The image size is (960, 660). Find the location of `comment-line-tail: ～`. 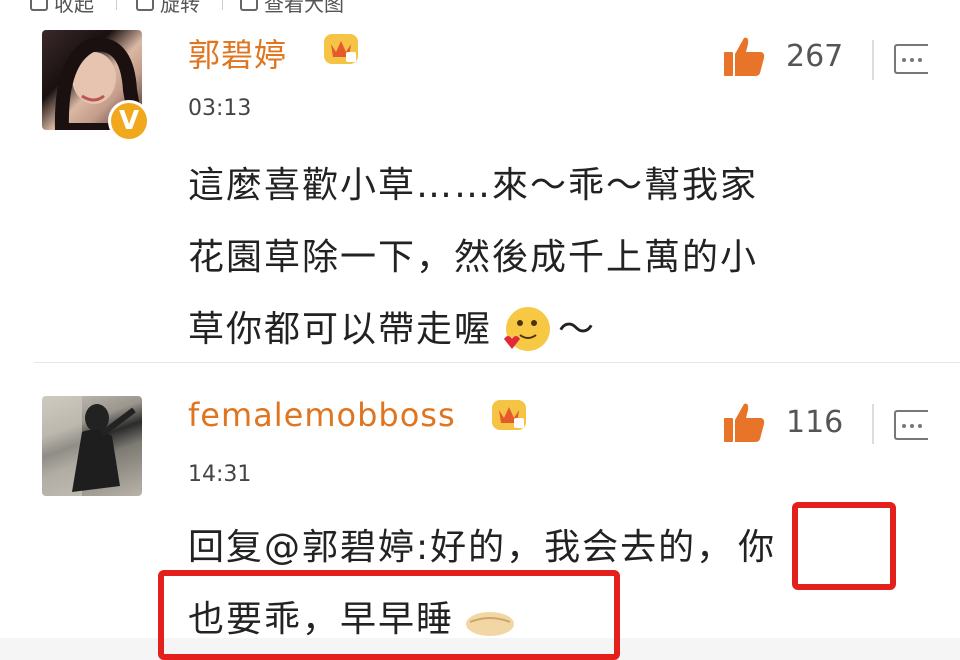

comment-line-tail: ～ is located at coordinates (577, 329).